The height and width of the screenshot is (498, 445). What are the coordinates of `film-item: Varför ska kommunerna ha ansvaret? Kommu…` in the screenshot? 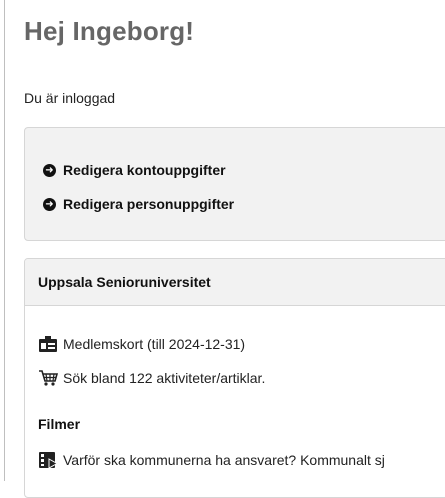 It's located at (211, 460).